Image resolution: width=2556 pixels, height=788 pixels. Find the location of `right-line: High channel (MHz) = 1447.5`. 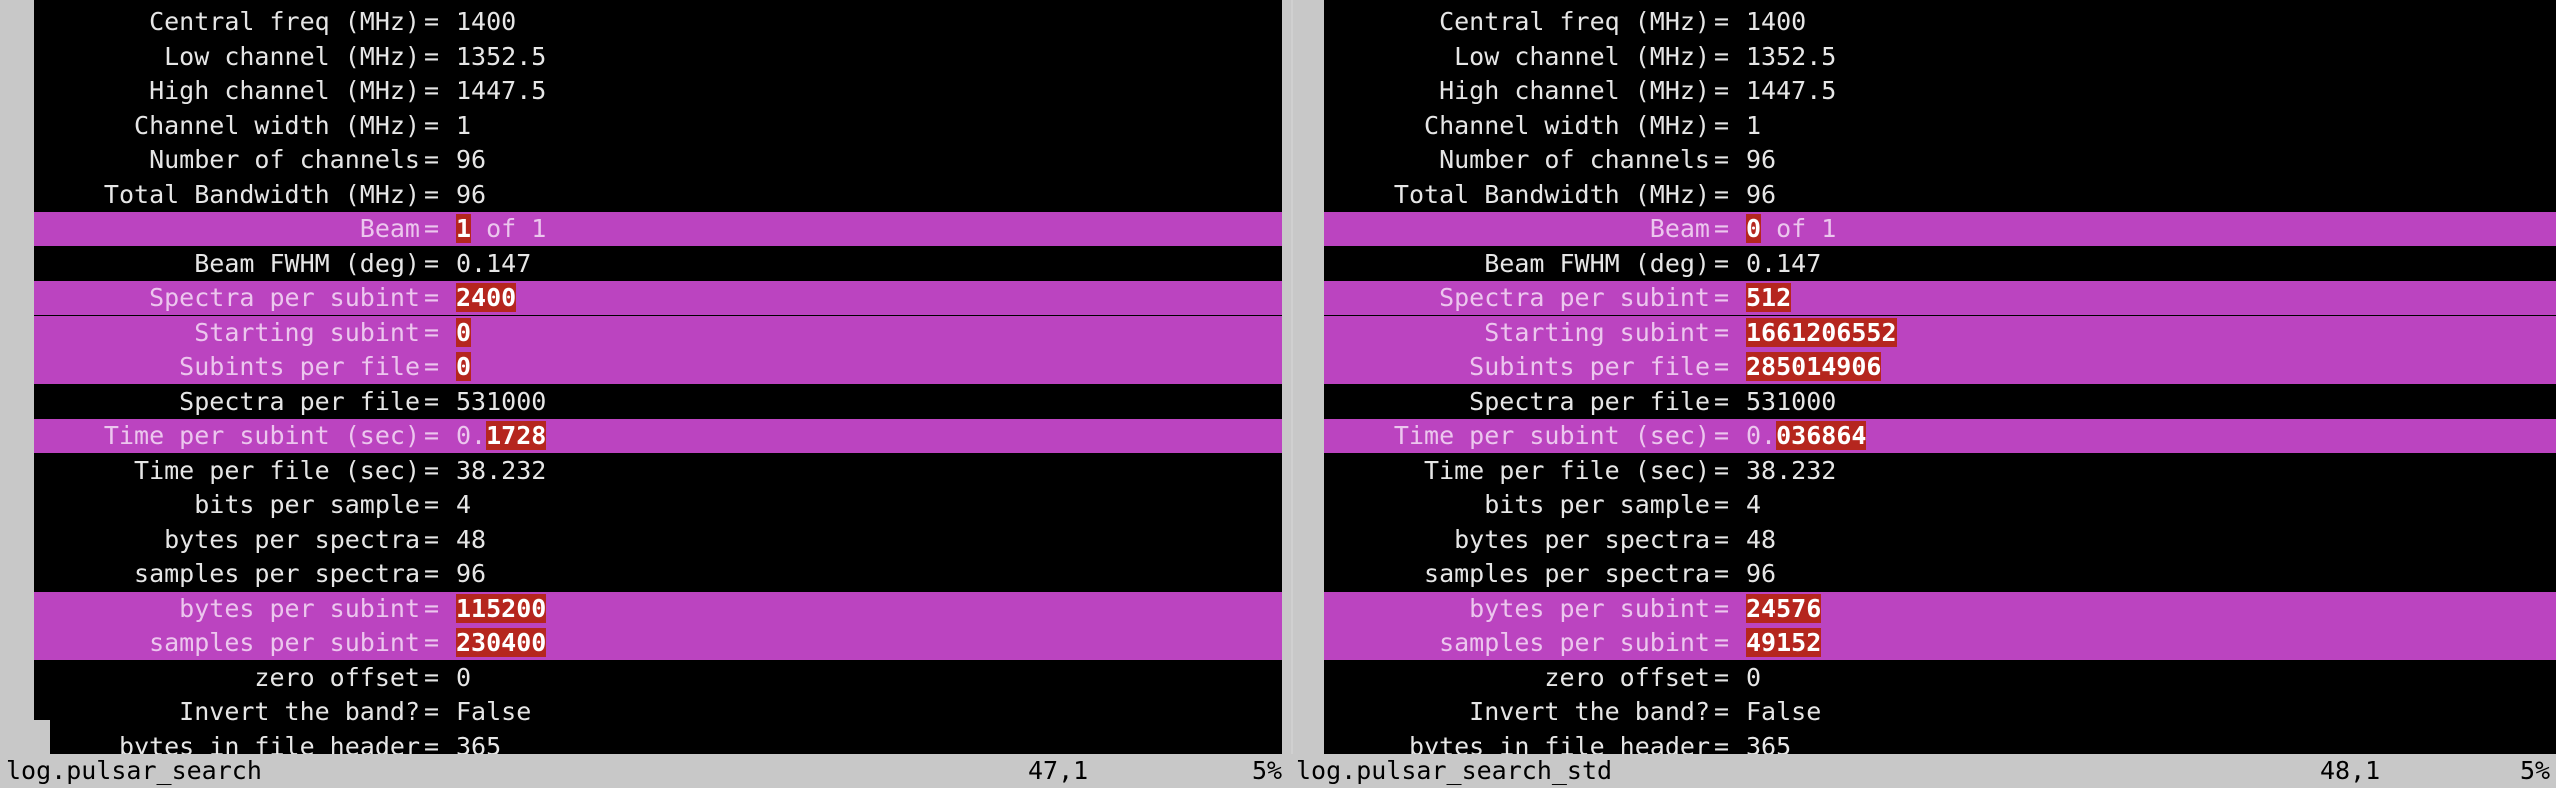

right-line: High channel (MHz) = 1447.5 is located at coordinates (1940, 91).